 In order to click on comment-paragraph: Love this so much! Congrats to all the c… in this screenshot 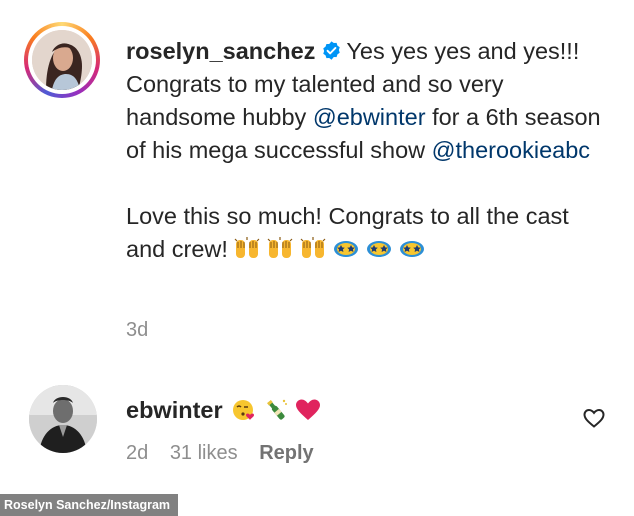, I will do `click(366, 233)`.